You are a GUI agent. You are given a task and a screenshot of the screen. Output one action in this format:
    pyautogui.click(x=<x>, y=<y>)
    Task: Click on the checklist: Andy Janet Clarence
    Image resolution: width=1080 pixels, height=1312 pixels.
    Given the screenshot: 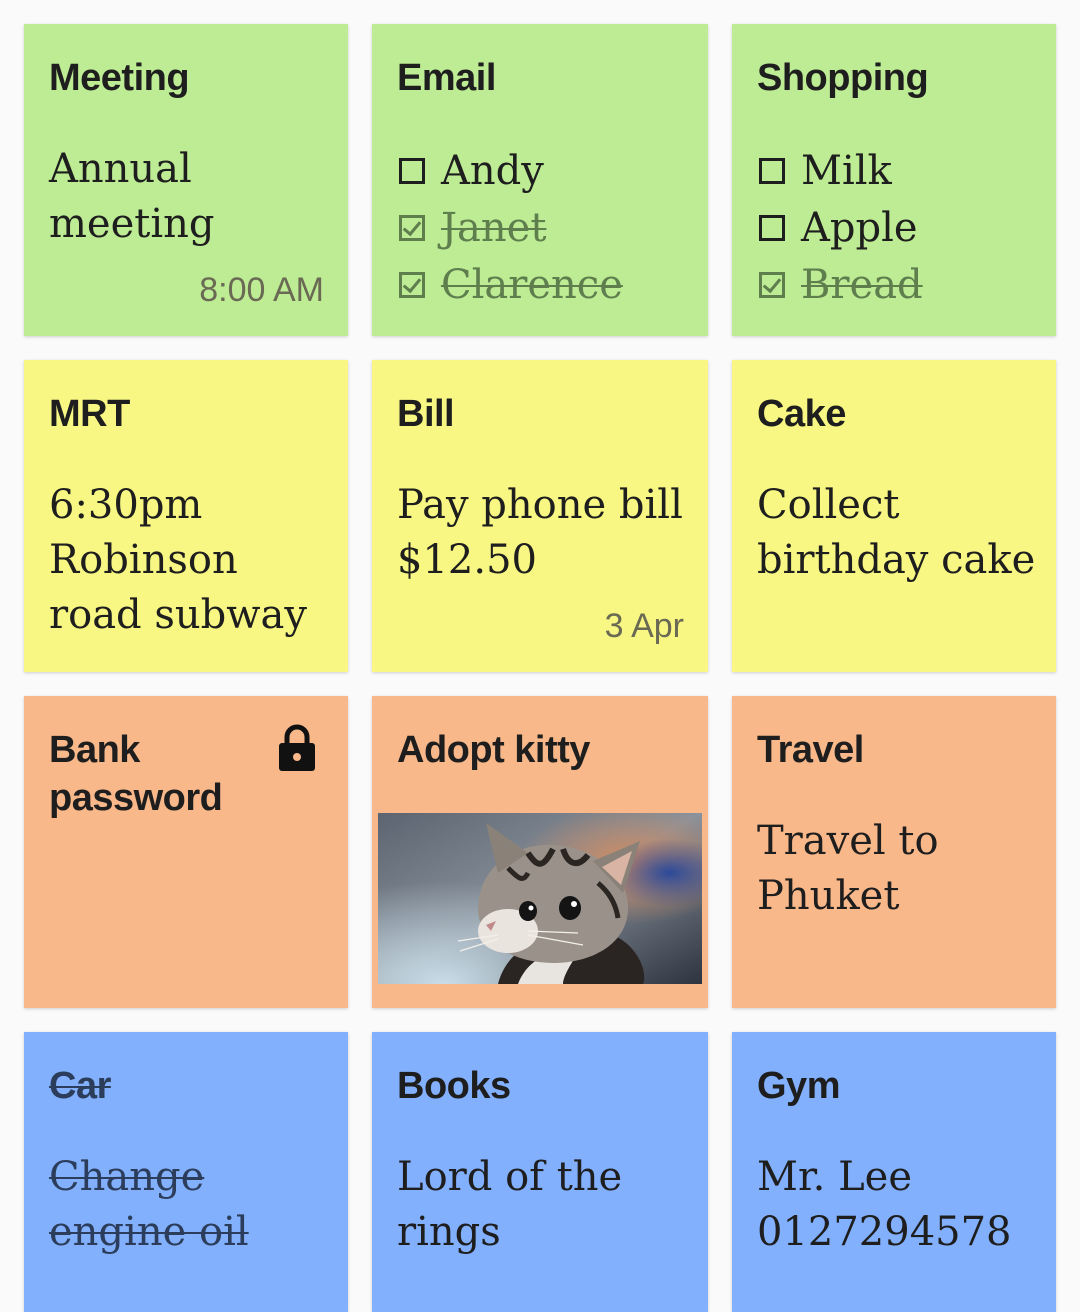 What is the action you would take?
    pyautogui.click(x=547, y=227)
    